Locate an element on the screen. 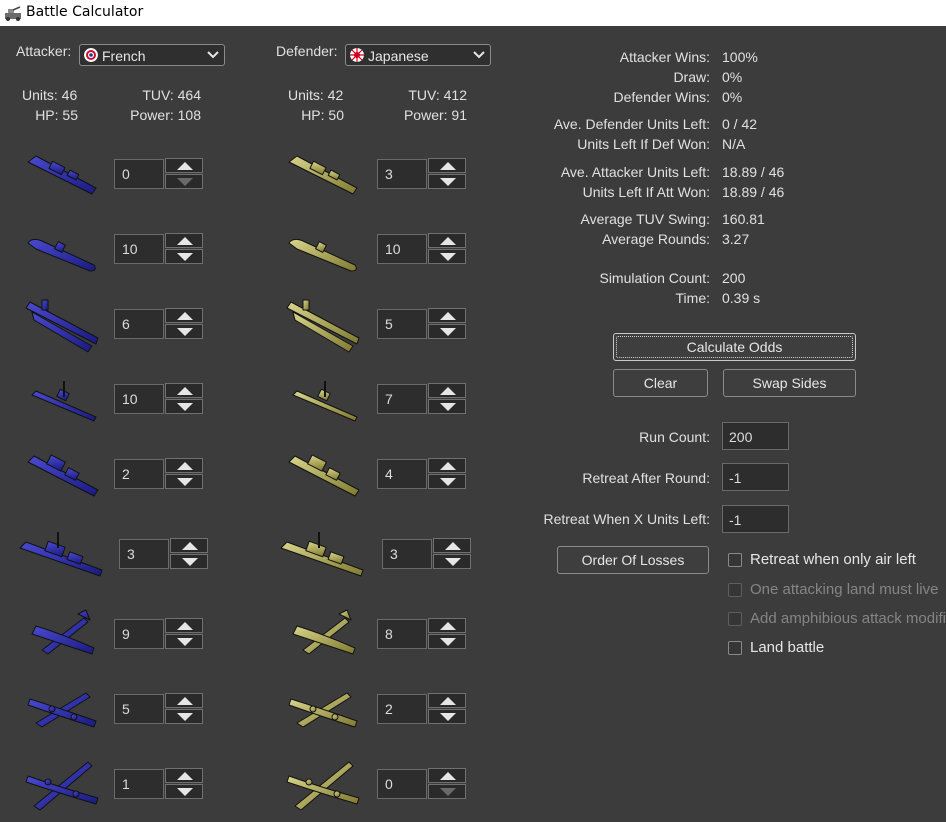 The height and width of the screenshot is (822, 946). attacker-unit-count-input: 2 is located at coordinates (139, 474).